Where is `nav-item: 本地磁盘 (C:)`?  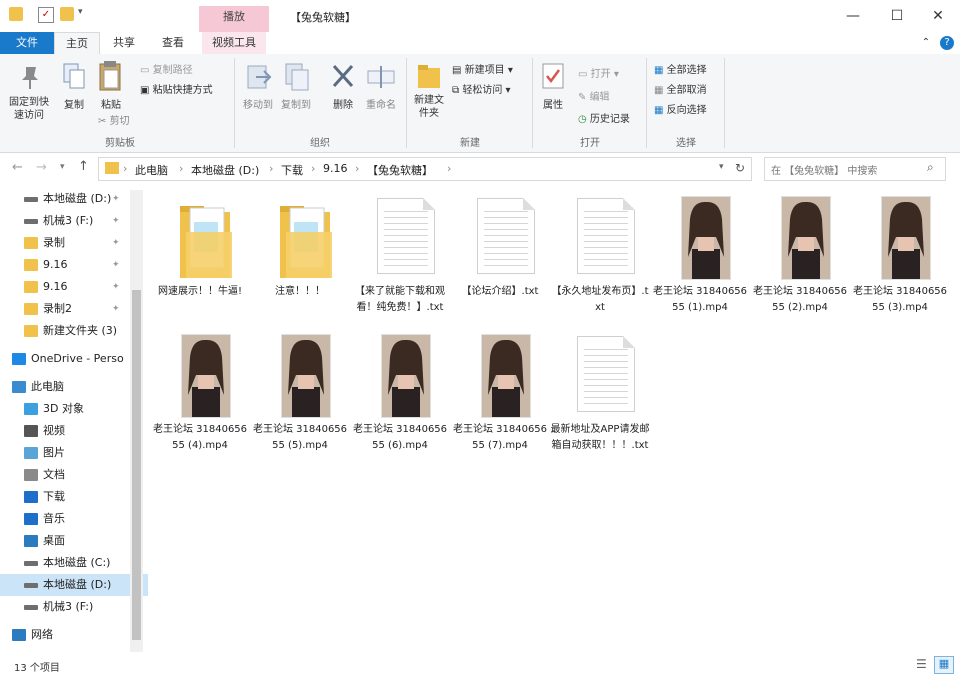 nav-item: 本地磁盘 (C:) is located at coordinates (67, 563).